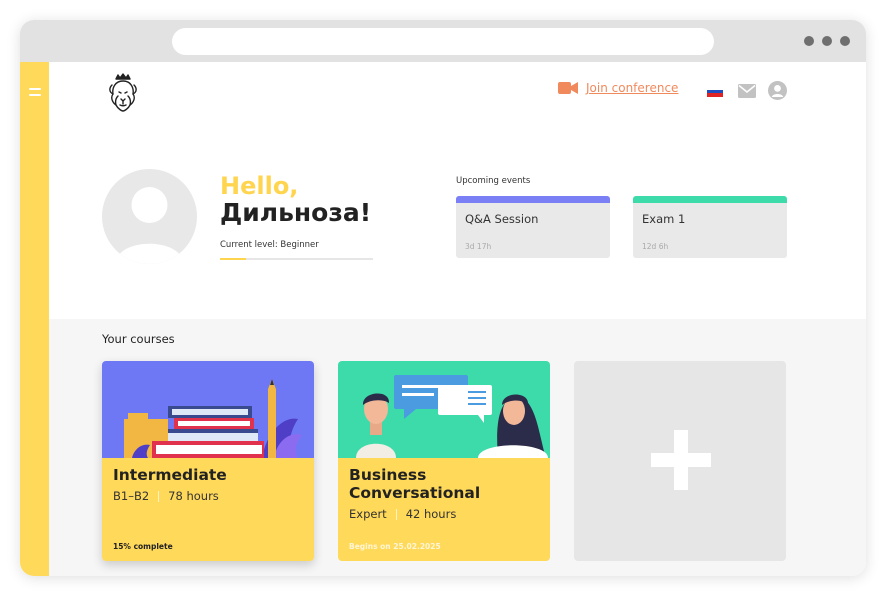 The image size is (886, 596). Describe the element at coordinates (680, 461) in the screenshot. I see `add-course-button` at that location.